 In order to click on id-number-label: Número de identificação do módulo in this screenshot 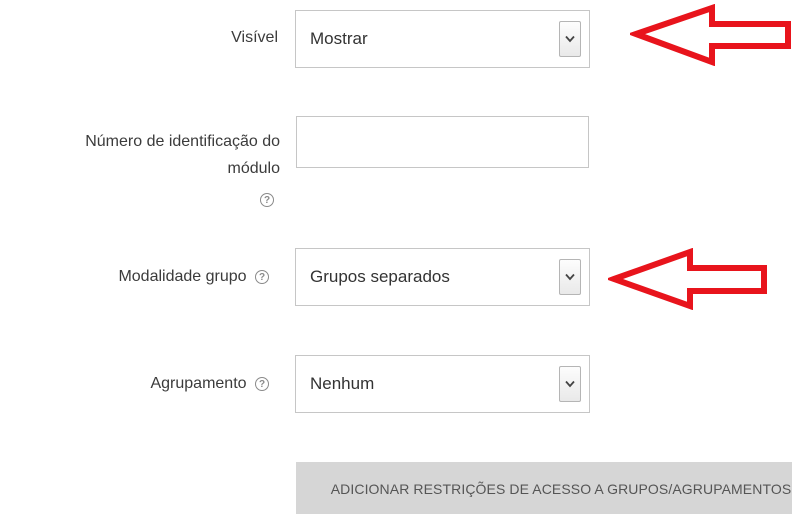, I will do `click(182, 170)`.